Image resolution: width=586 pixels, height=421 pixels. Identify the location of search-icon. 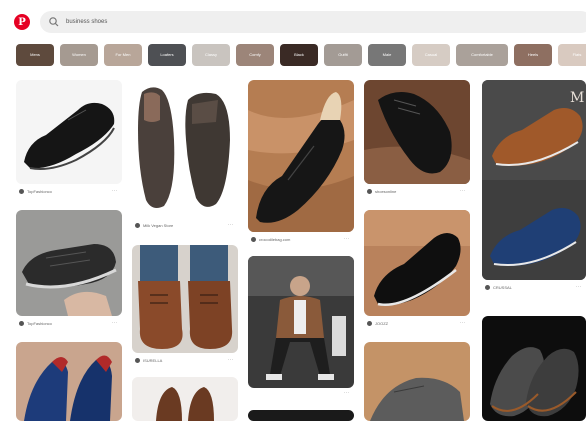
(54, 22).